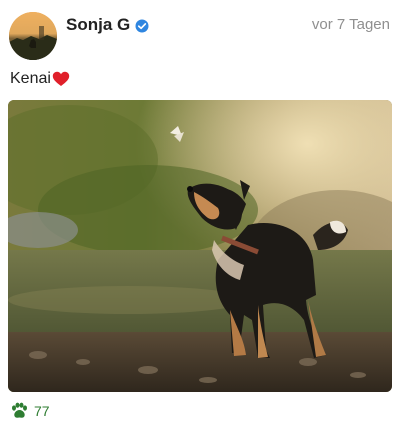  I want to click on verified-badge-icon, so click(142, 25).